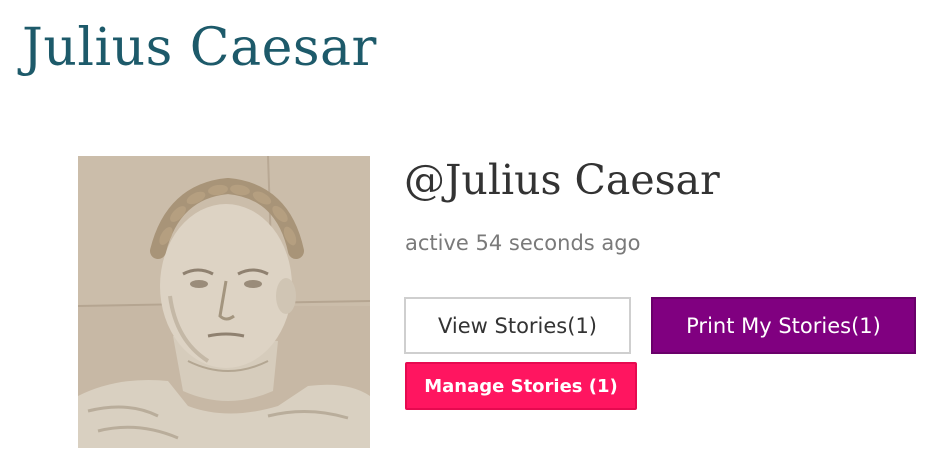 The height and width of the screenshot is (474, 938). I want to click on last-active-status: active 54 seconds ago, so click(523, 243).